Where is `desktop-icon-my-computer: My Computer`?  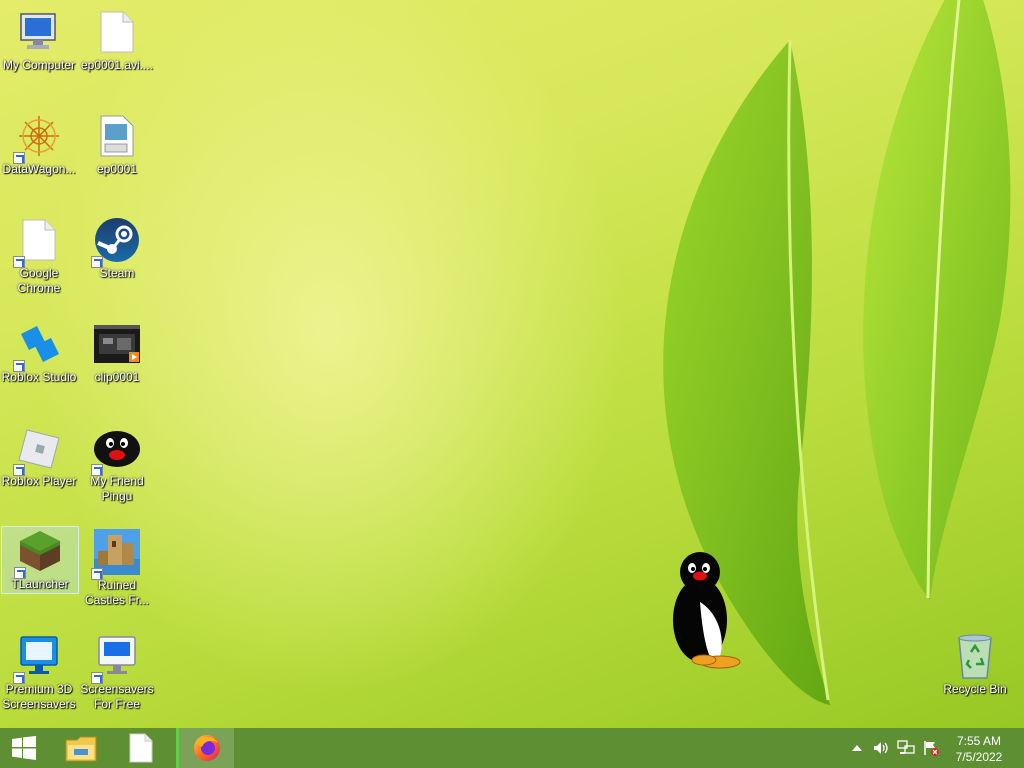
desktop-icon-my-computer: My Computer is located at coordinates (39, 40).